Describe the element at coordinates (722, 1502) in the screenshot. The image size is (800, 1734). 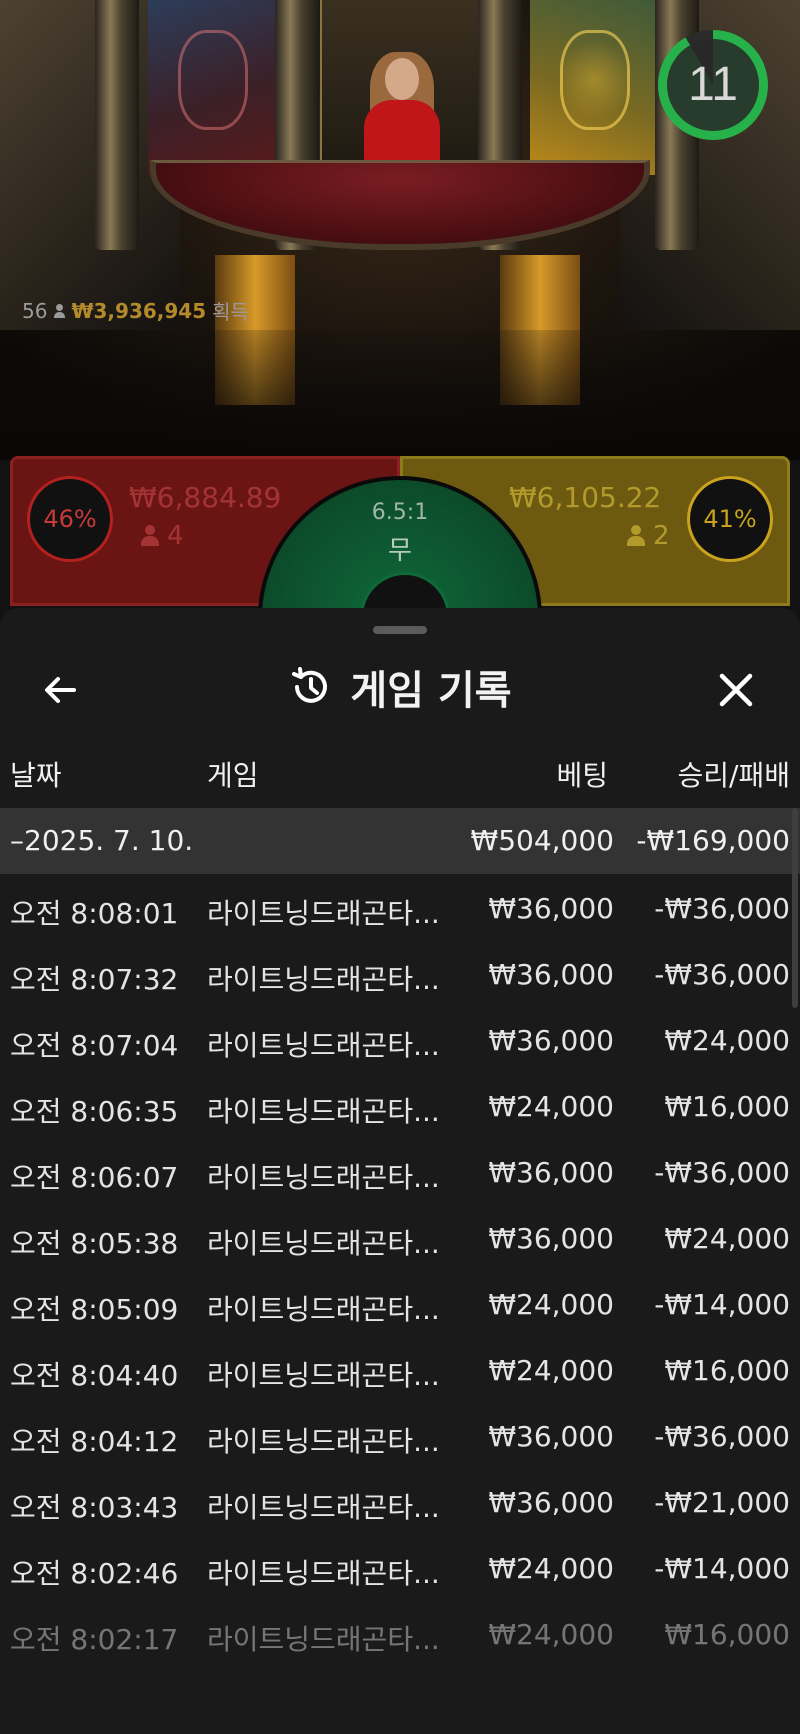
I see `row-win-loss: -₩21,000` at that location.